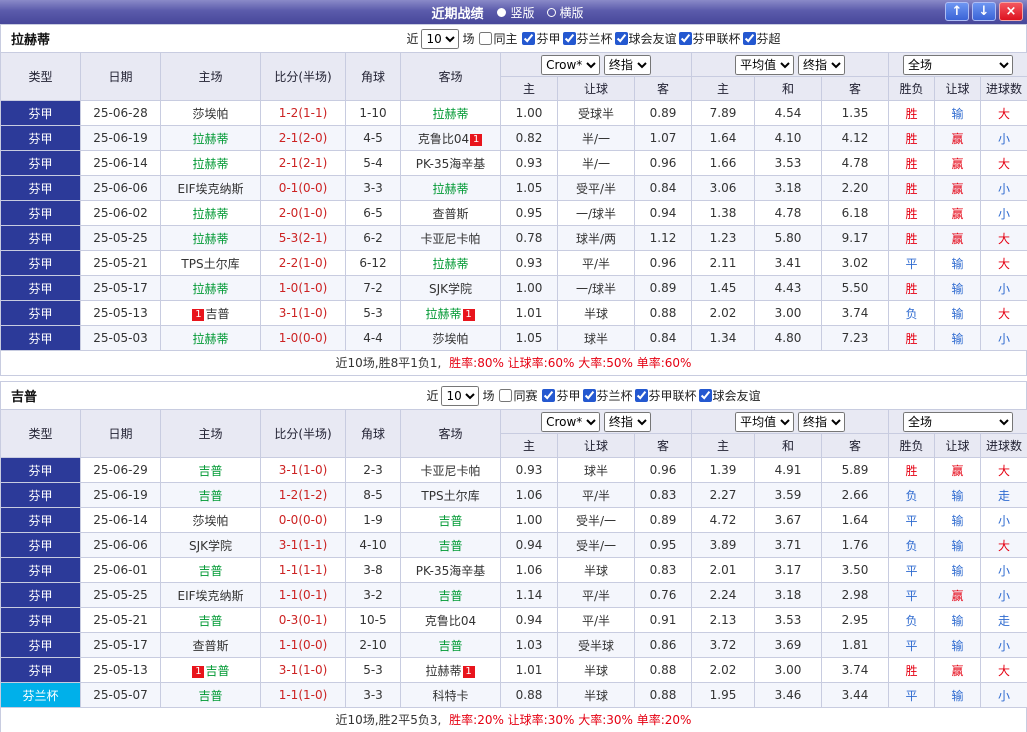 This screenshot has height=732, width=1027. I want to click on close-button: ×, so click(1011, 11).